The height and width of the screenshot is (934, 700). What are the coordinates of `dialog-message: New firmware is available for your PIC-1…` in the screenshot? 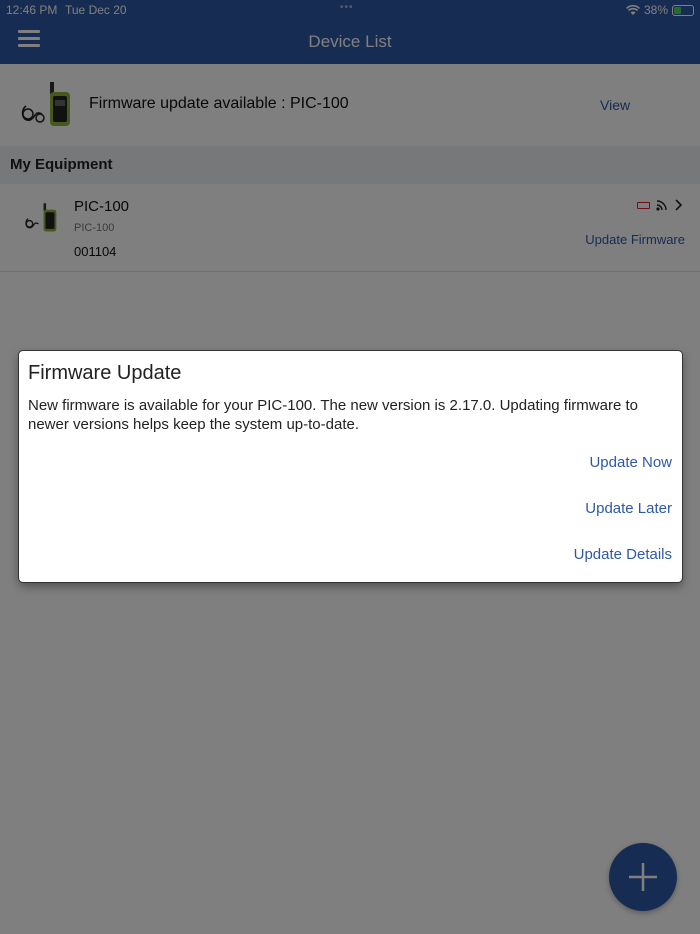 It's located at (333, 415).